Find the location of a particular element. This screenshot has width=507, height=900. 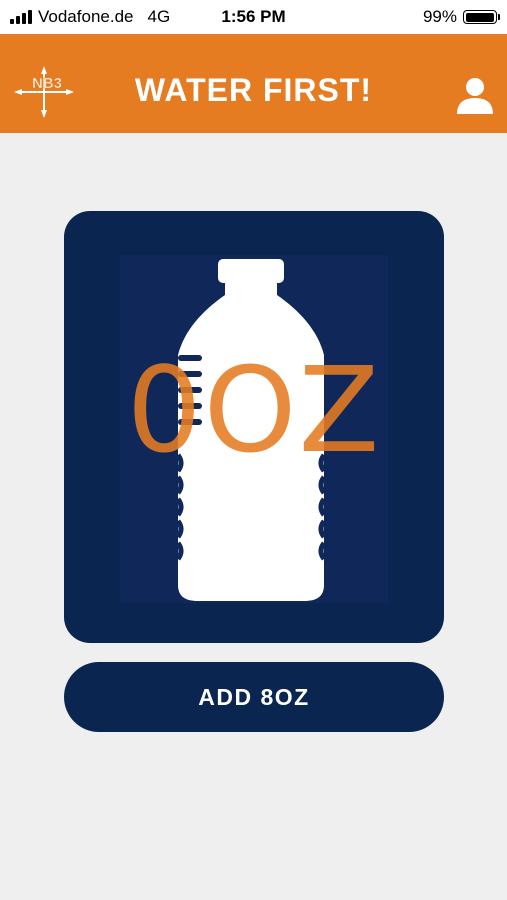

battery-icon is located at coordinates (481, 17).